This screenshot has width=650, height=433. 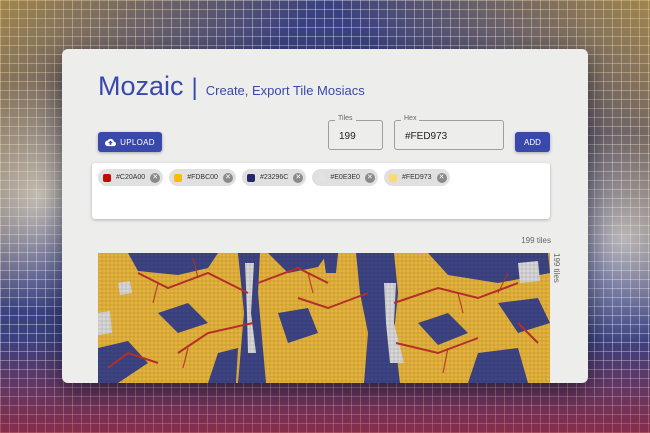 I want to click on color-code: #FED973, so click(x=416, y=177).